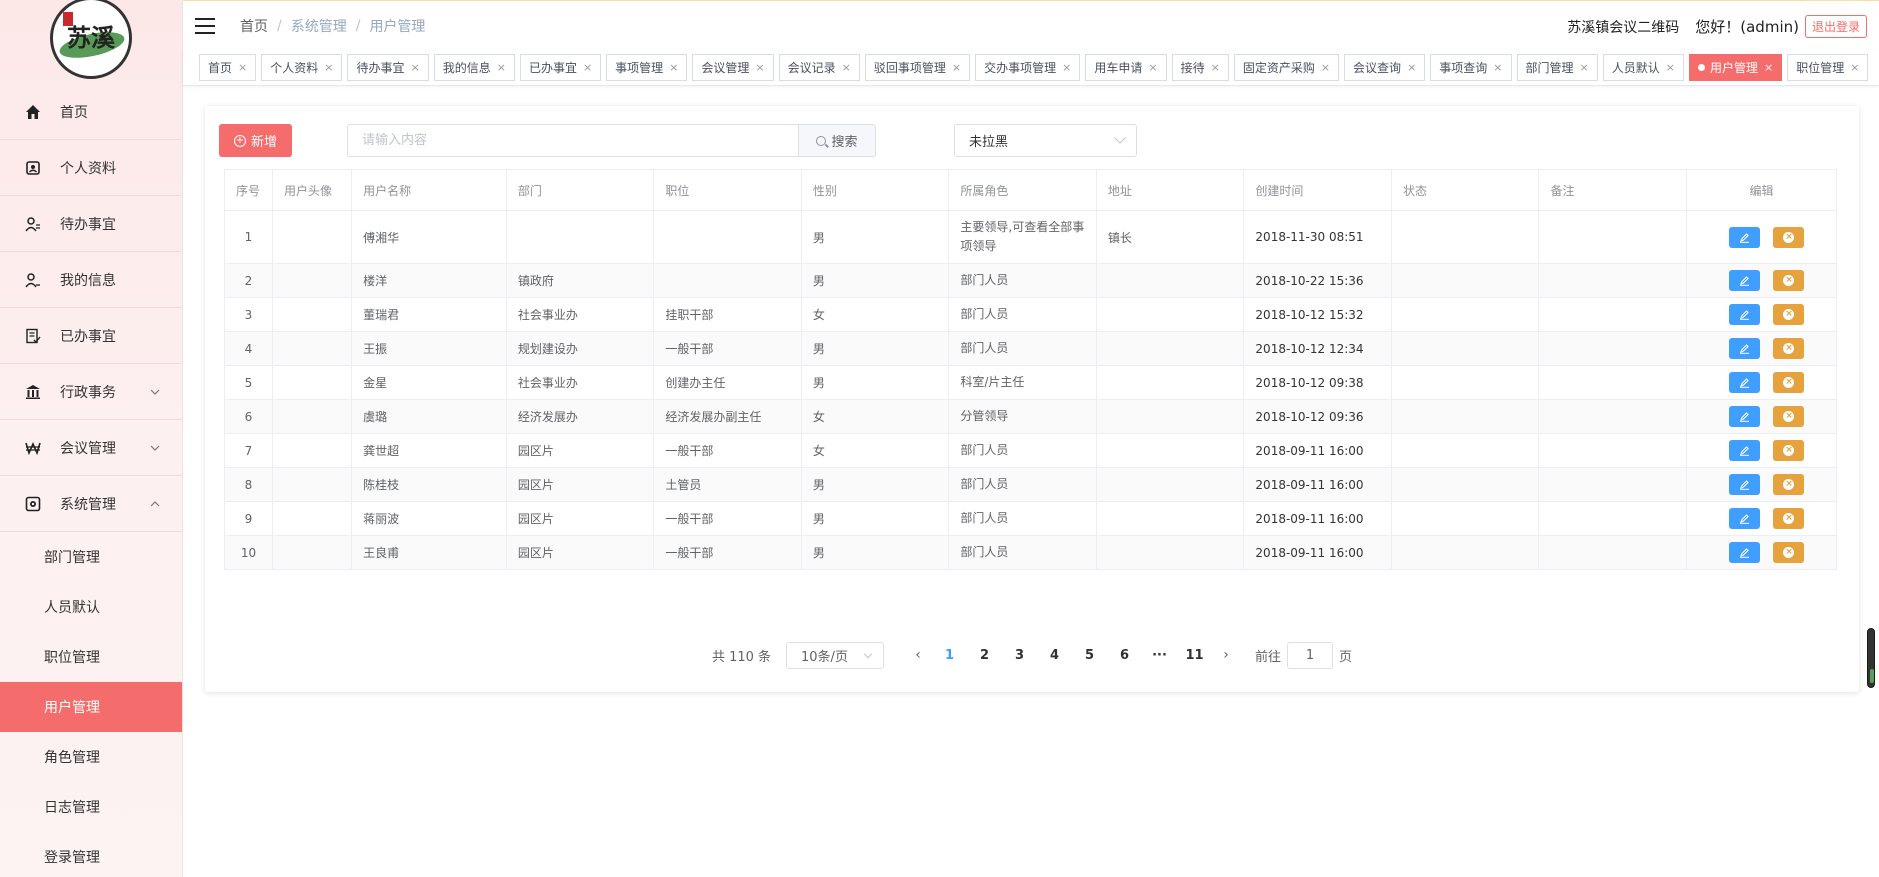  I want to click on sidebar-item-6: 会议管理, so click(91, 448).